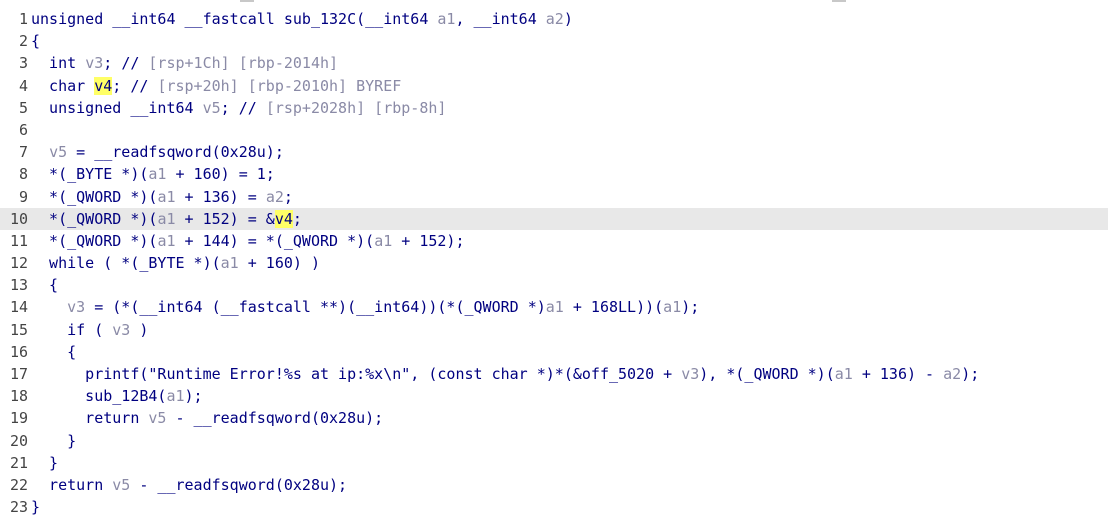 The height and width of the screenshot is (525, 1108). What do you see at coordinates (23, 85) in the screenshot?
I see `line-number: 4` at bounding box center [23, 85].